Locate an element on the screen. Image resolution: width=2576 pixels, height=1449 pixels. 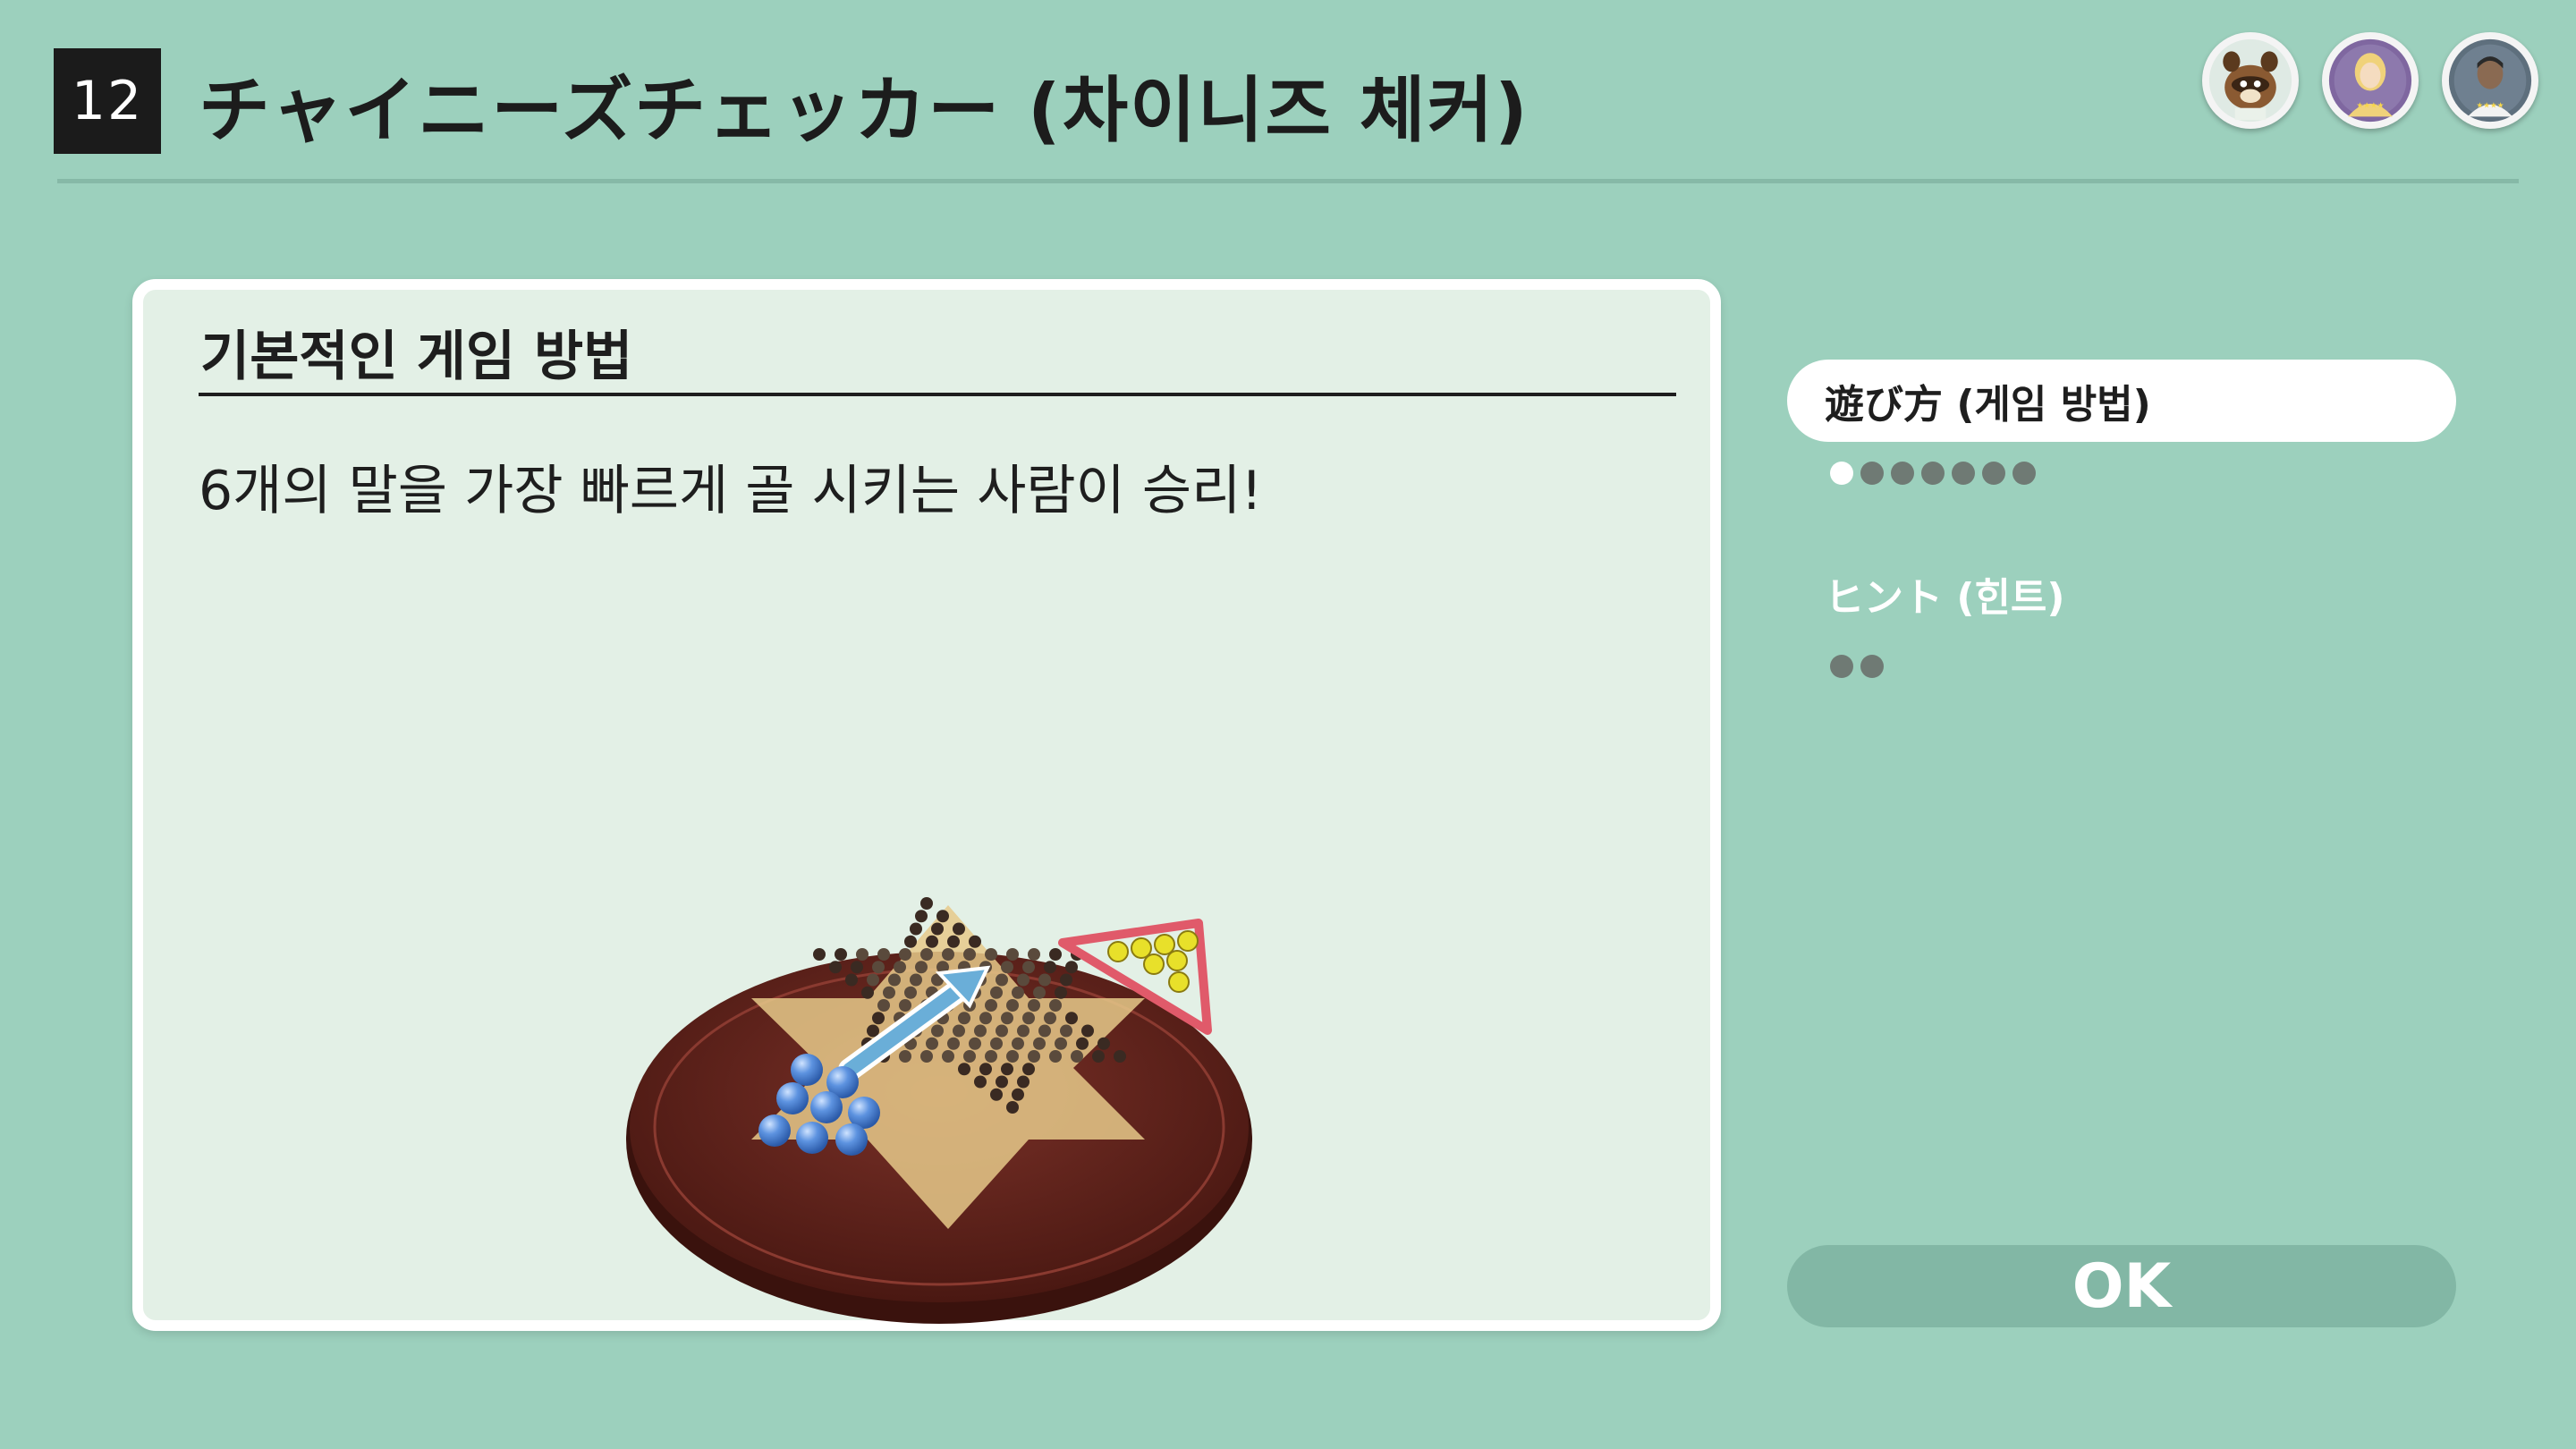
dark-hair-player-avatar: ★★★★ is located at coordinates (2490, 80).